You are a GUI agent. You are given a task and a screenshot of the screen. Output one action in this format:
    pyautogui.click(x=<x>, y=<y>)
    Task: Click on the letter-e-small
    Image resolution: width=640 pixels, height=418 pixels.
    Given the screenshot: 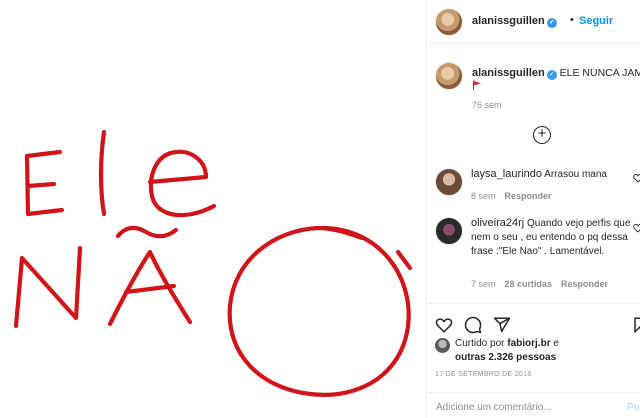 What is the action you would take?
    pyautogui.click(x=182, y=183)
    